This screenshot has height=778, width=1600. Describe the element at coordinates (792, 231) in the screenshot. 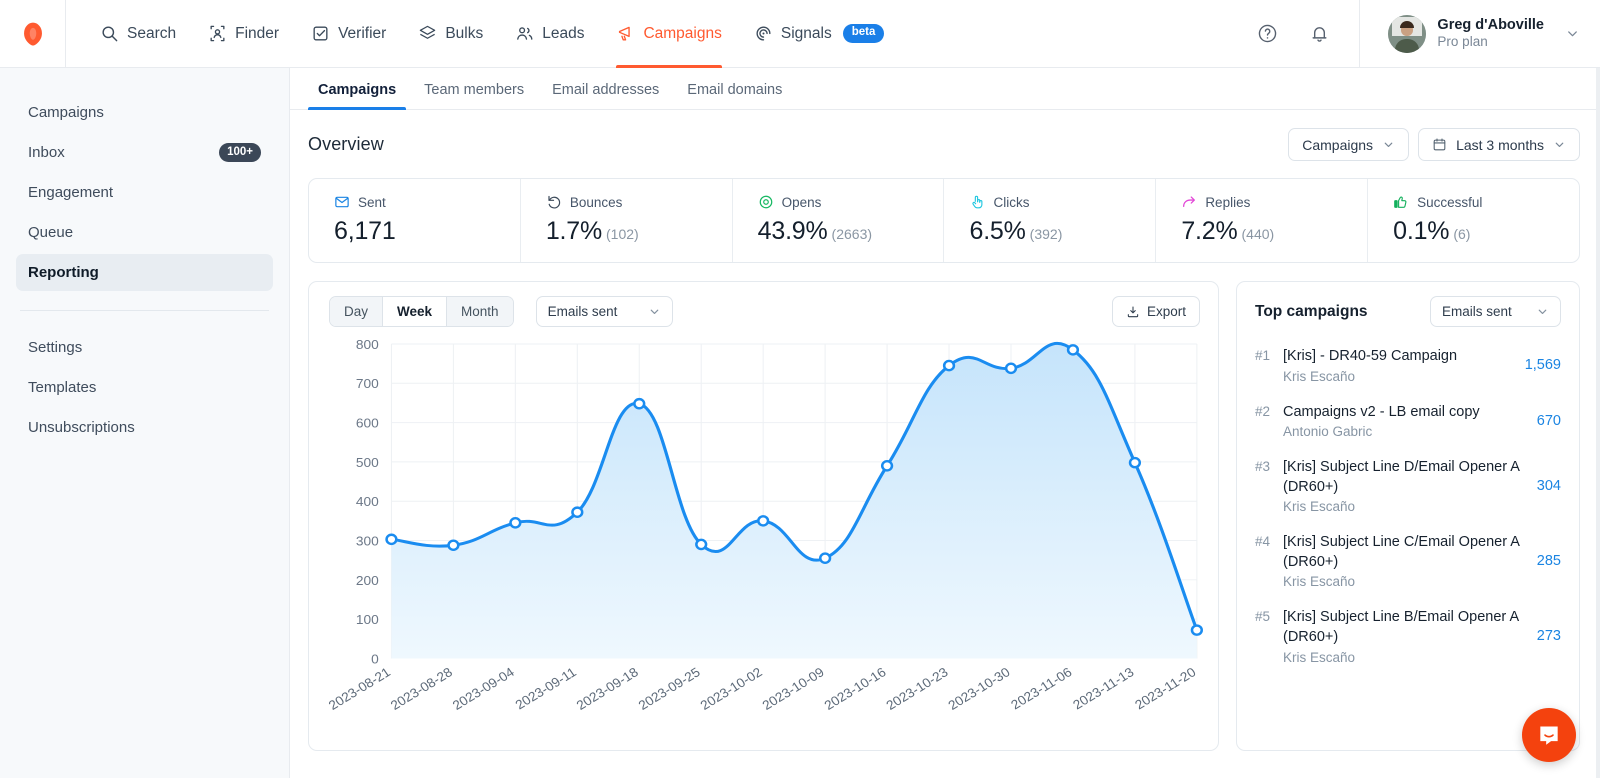

I see `stat-value: 43.9%` at that location.